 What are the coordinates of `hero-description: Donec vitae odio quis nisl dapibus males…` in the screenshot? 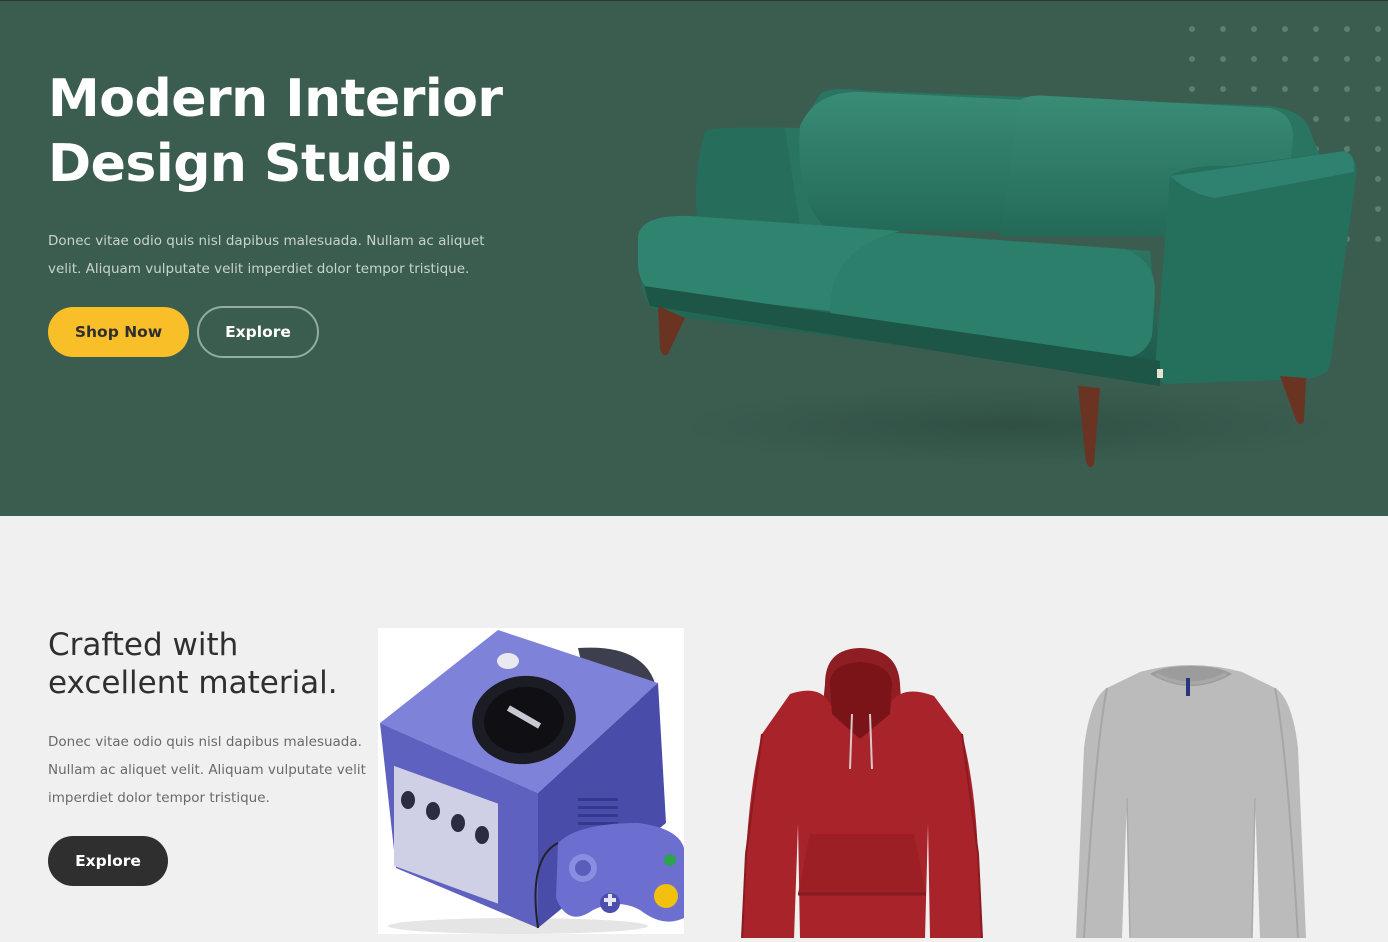 It's located at (266, 255).